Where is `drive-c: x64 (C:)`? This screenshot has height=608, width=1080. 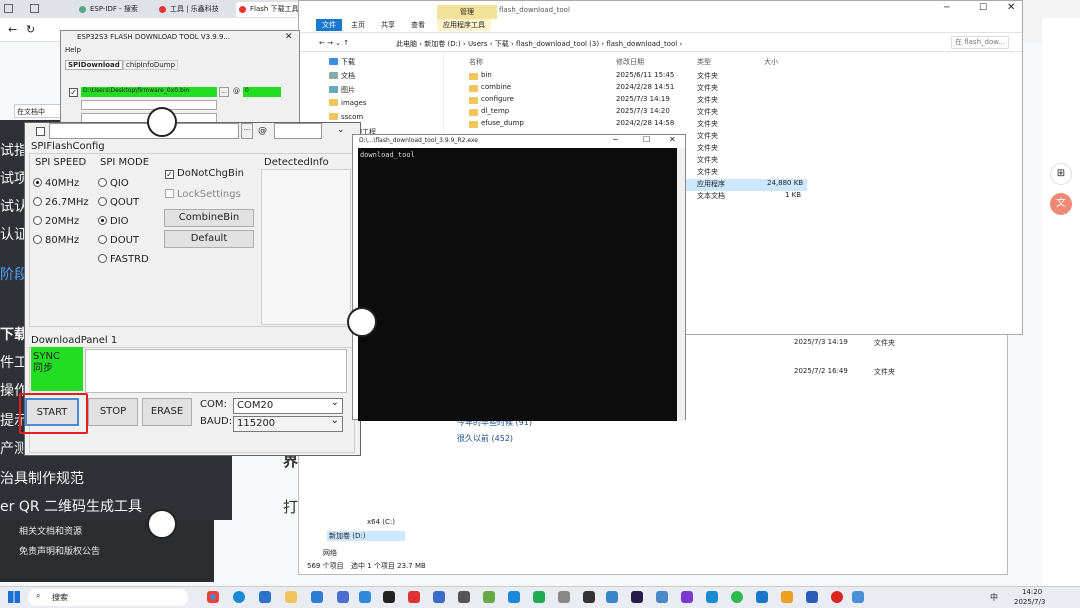
drive-c: x64 (C:) is located at coordinates (381, 522).